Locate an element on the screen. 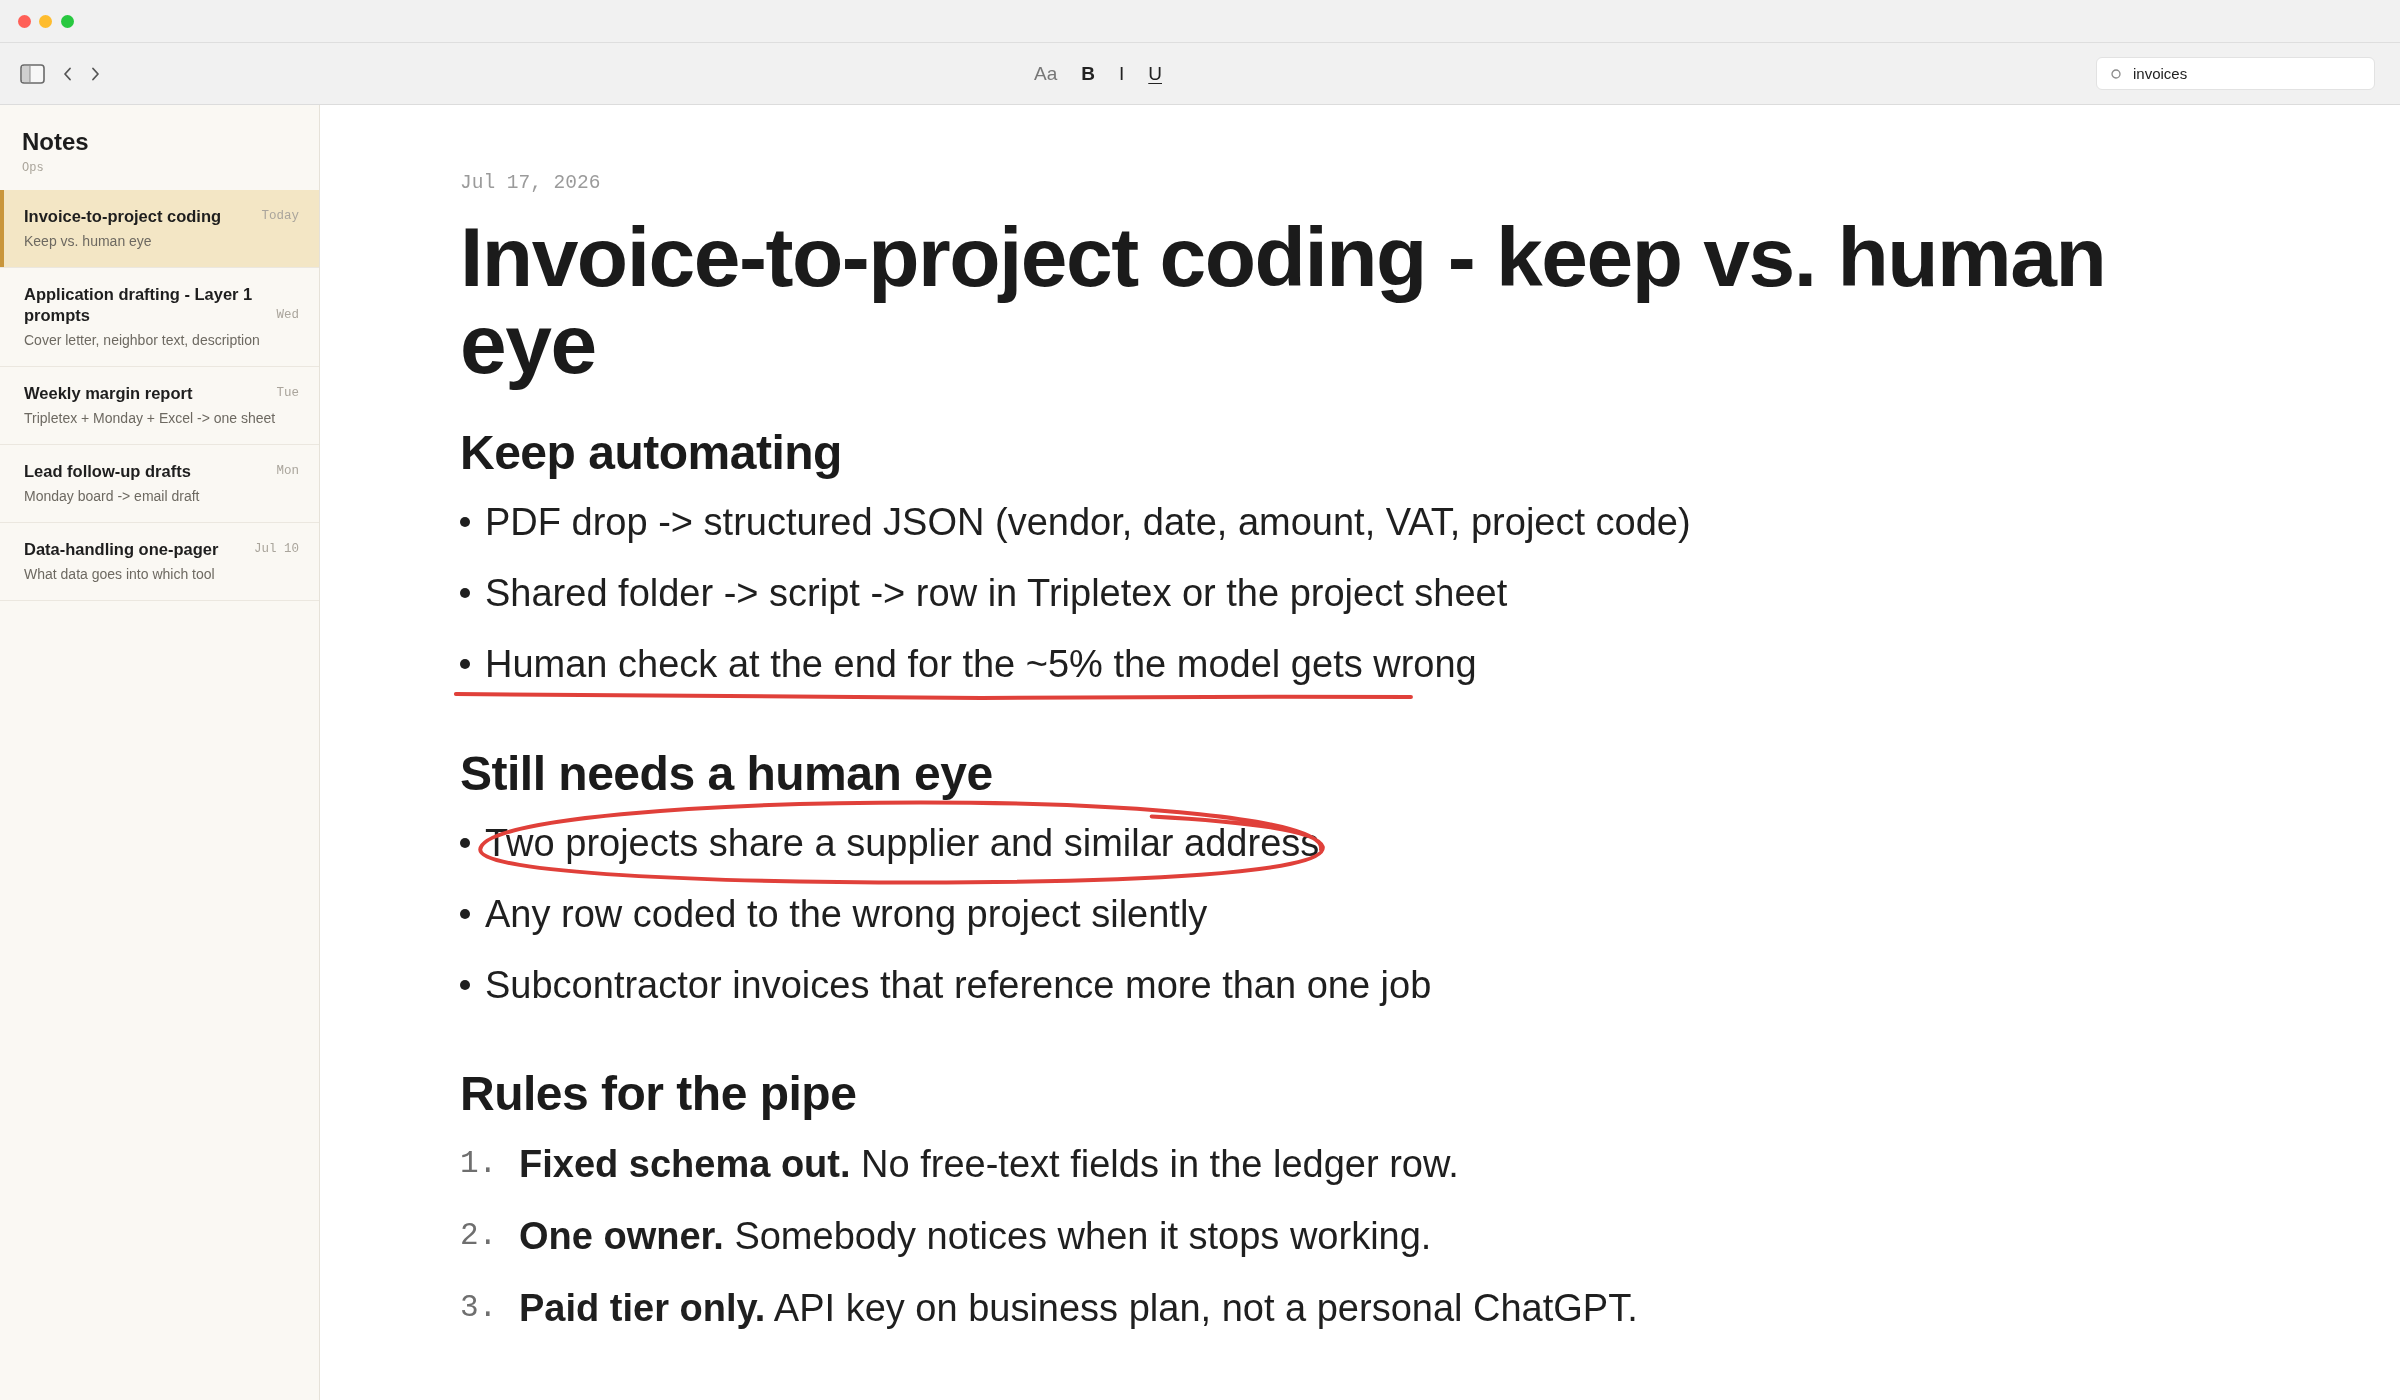  bullet-text: Any row coded to the wrong project silently is located at coordinates (846, 914).